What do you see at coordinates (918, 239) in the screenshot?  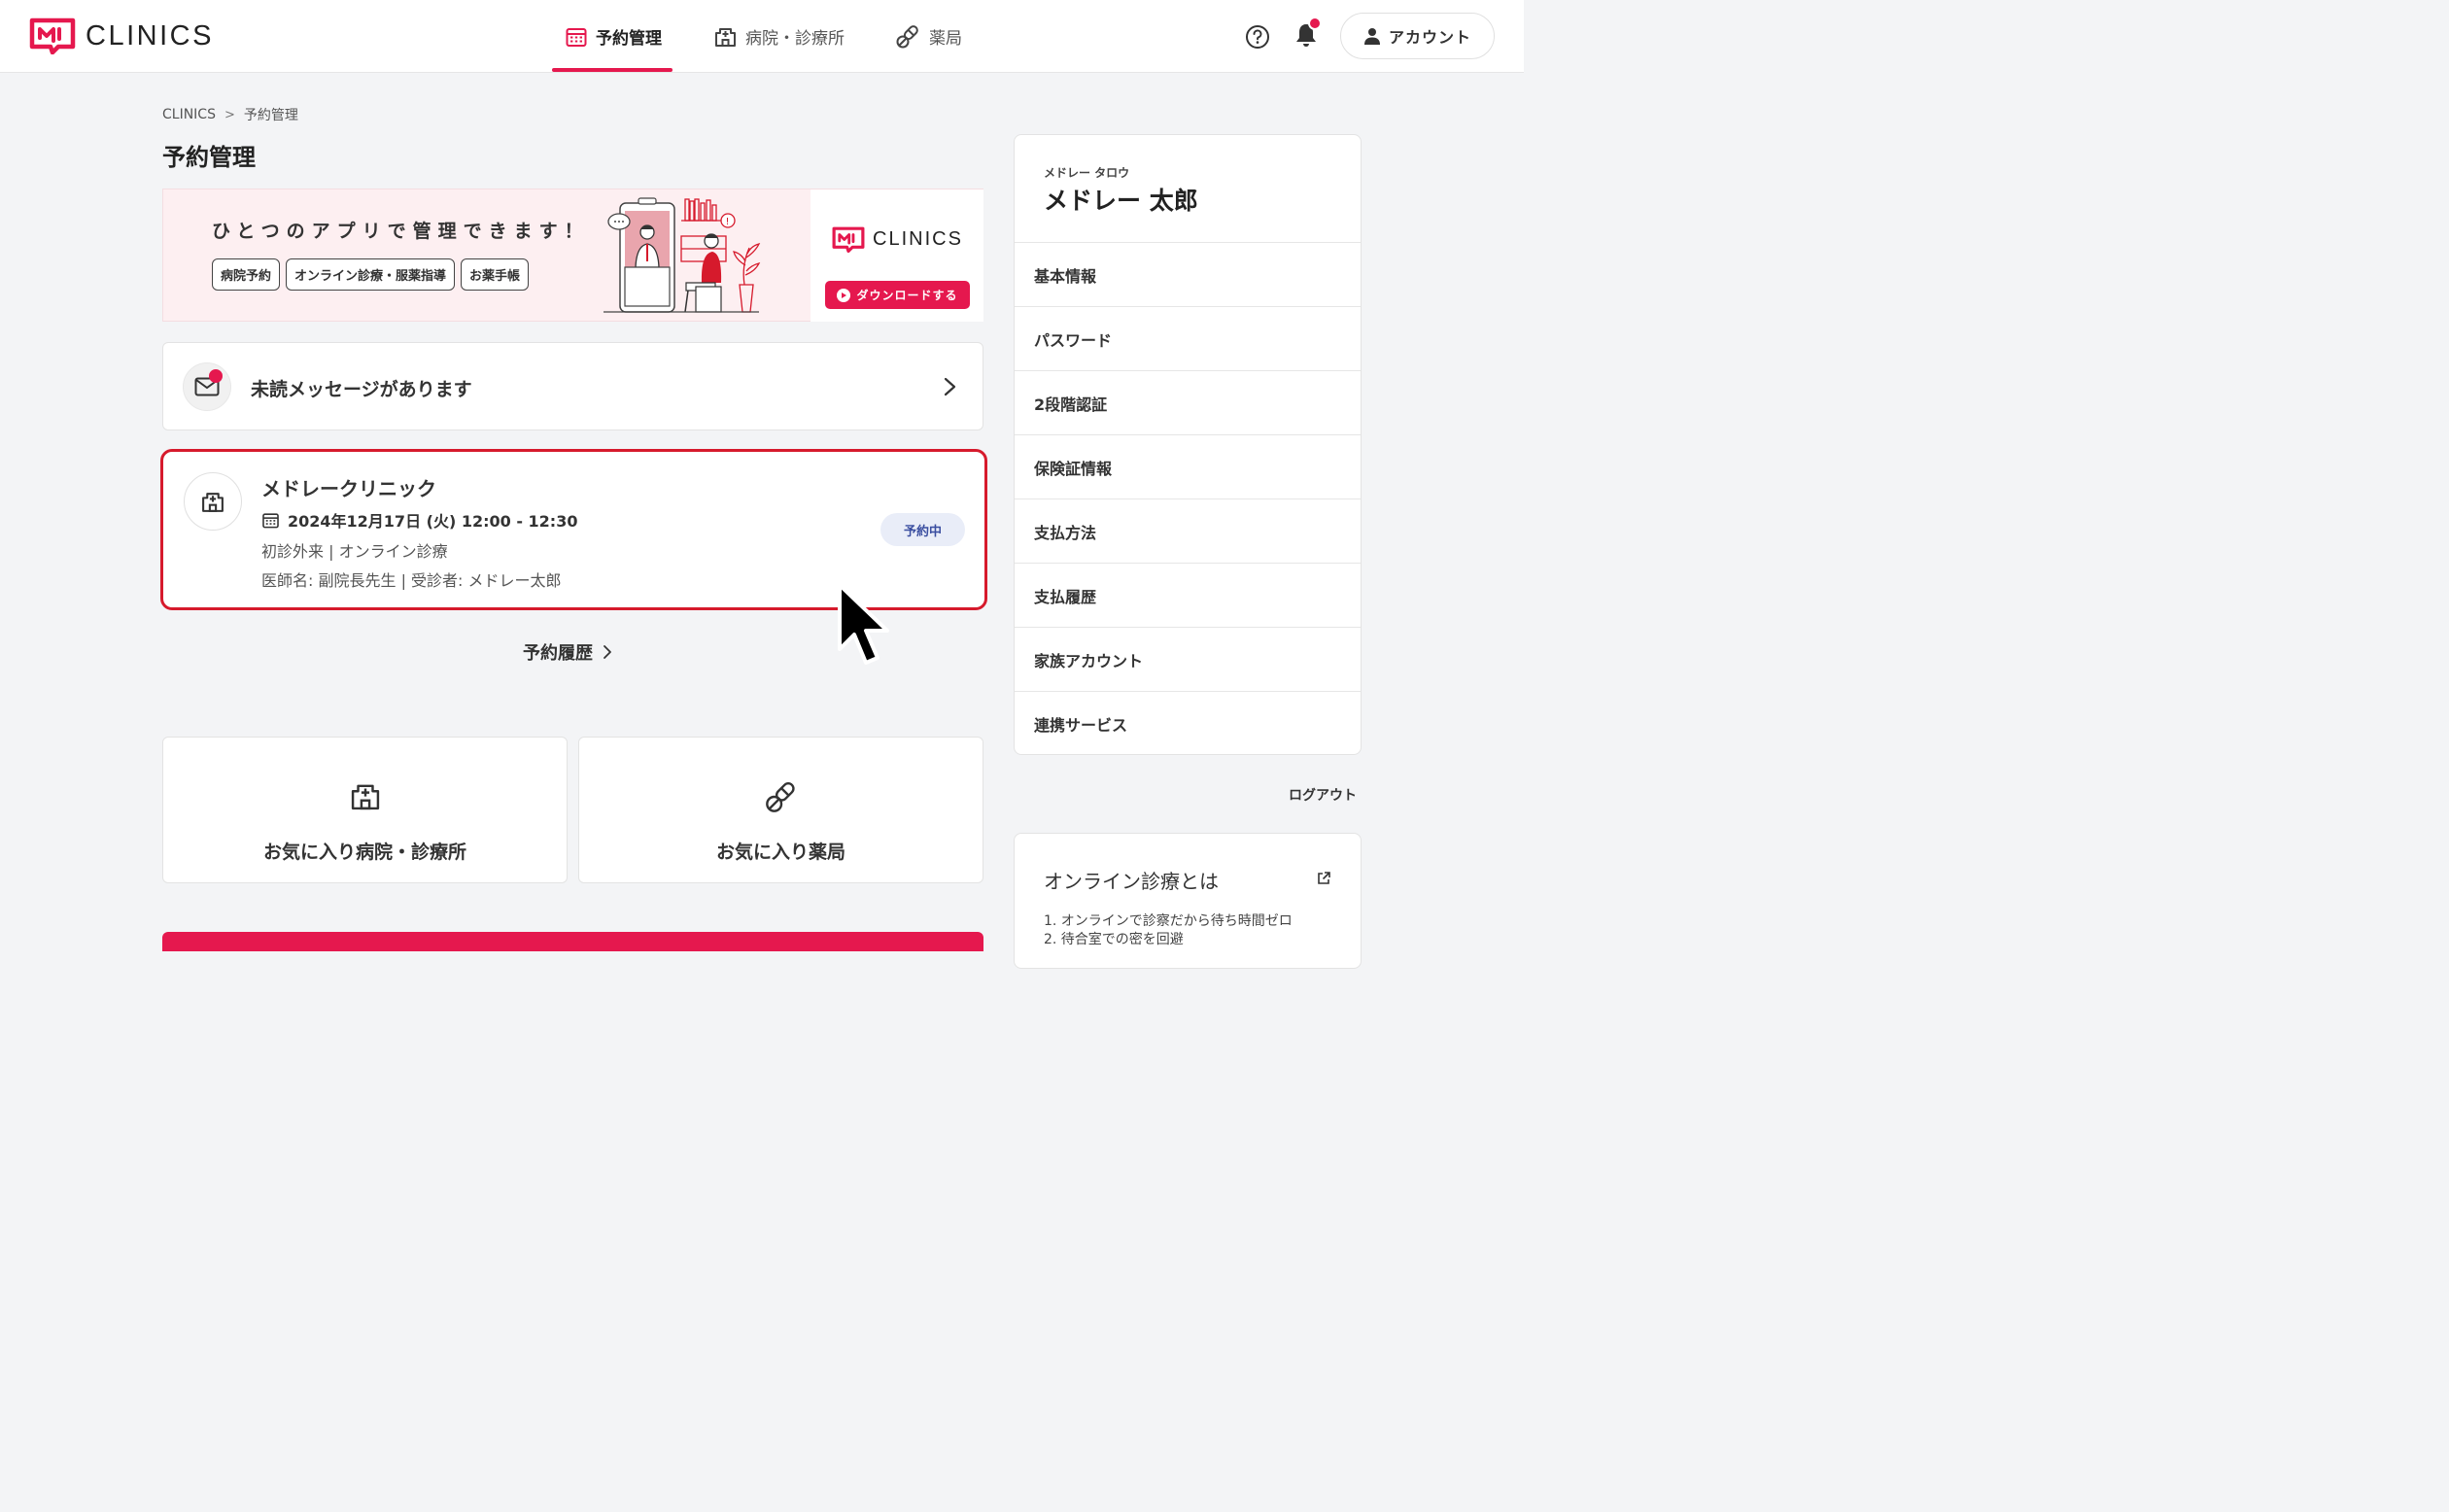 I see `banner-logo-text: CLINICS` at bounding box center [918, 239].